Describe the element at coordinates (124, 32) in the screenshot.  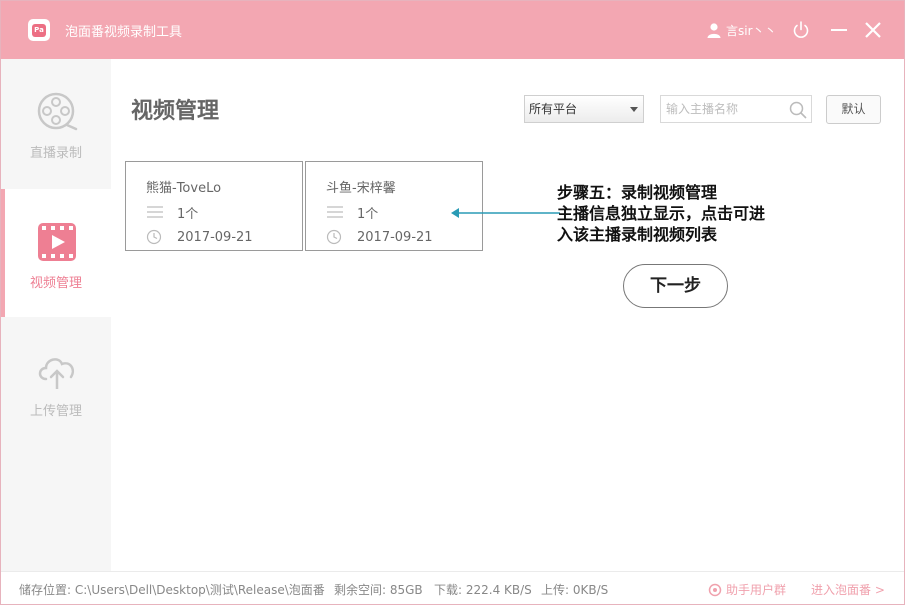
I see `app-title: 泡面番视频录制工具` at that location.